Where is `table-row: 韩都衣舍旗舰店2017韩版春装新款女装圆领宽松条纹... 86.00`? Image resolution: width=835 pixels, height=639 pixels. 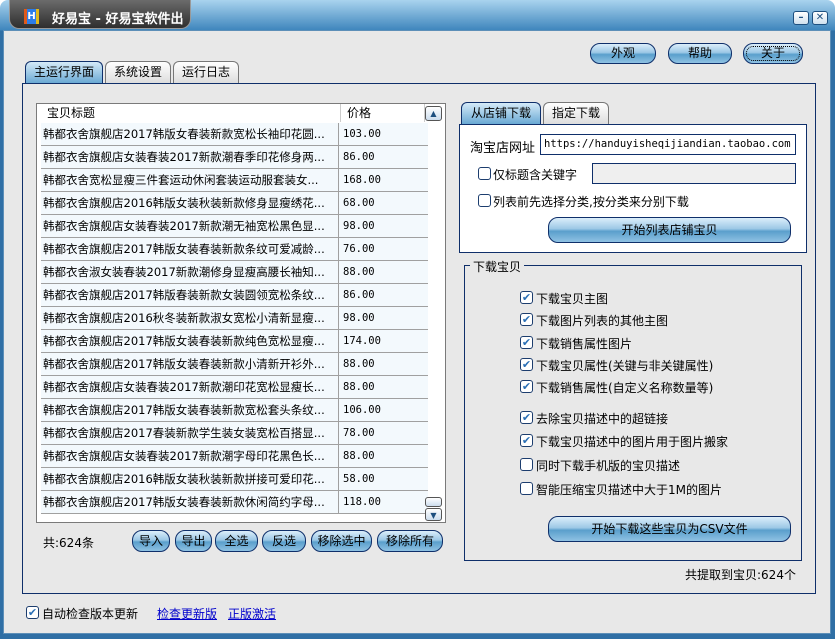 table-row: 韩都衣舍旗舰店2017韩版春装新款女装圆领宽松条纹... 86.00 is located at coordinates (234, 295).